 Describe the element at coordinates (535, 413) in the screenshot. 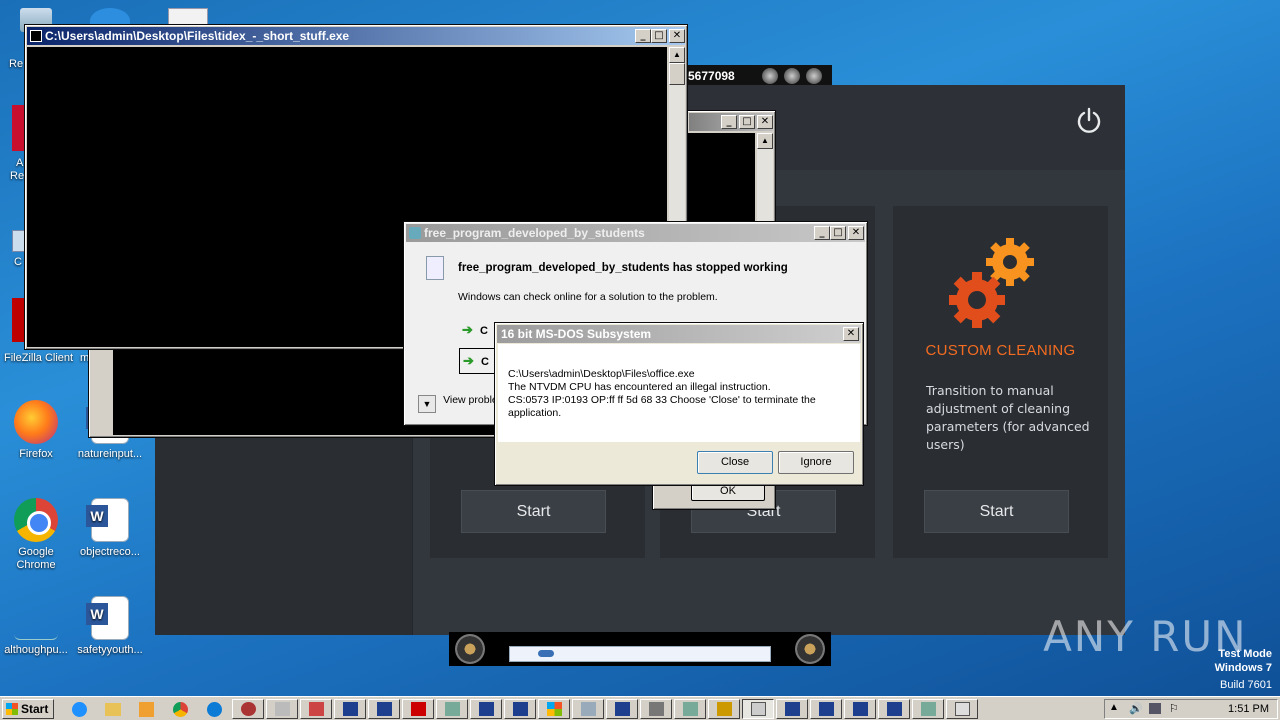

I see `message-line: application.` at that location.